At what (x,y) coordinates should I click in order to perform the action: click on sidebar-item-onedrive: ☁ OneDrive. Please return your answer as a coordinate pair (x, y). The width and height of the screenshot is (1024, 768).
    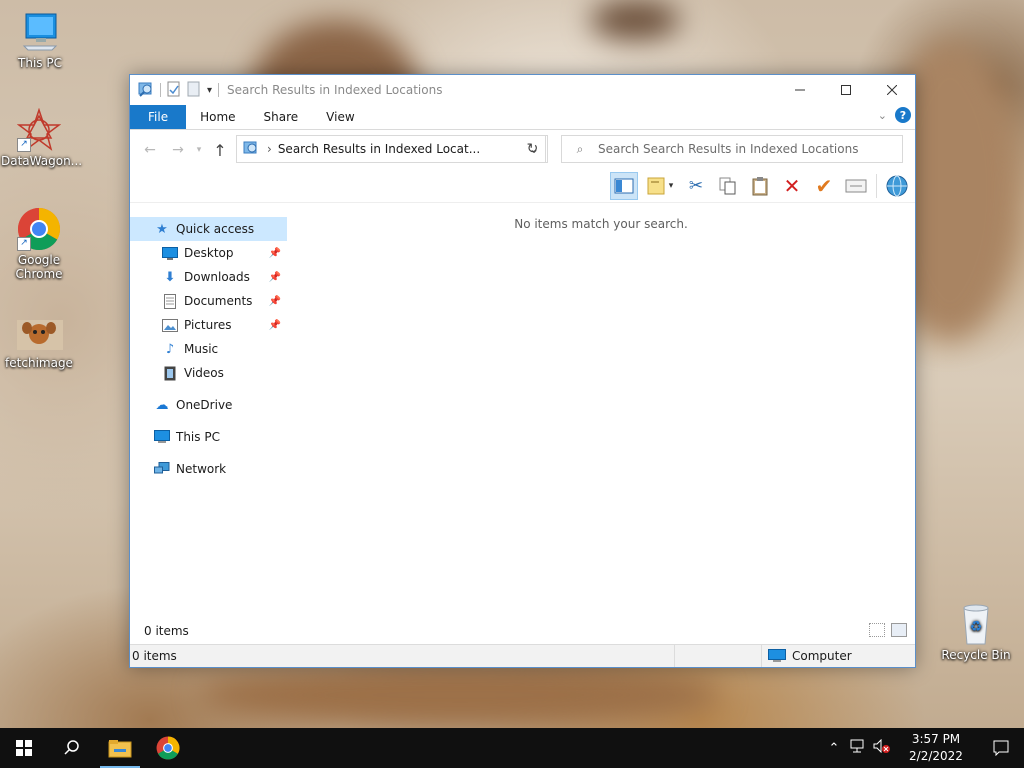
    Looking at the image, I should click on (208, 405).